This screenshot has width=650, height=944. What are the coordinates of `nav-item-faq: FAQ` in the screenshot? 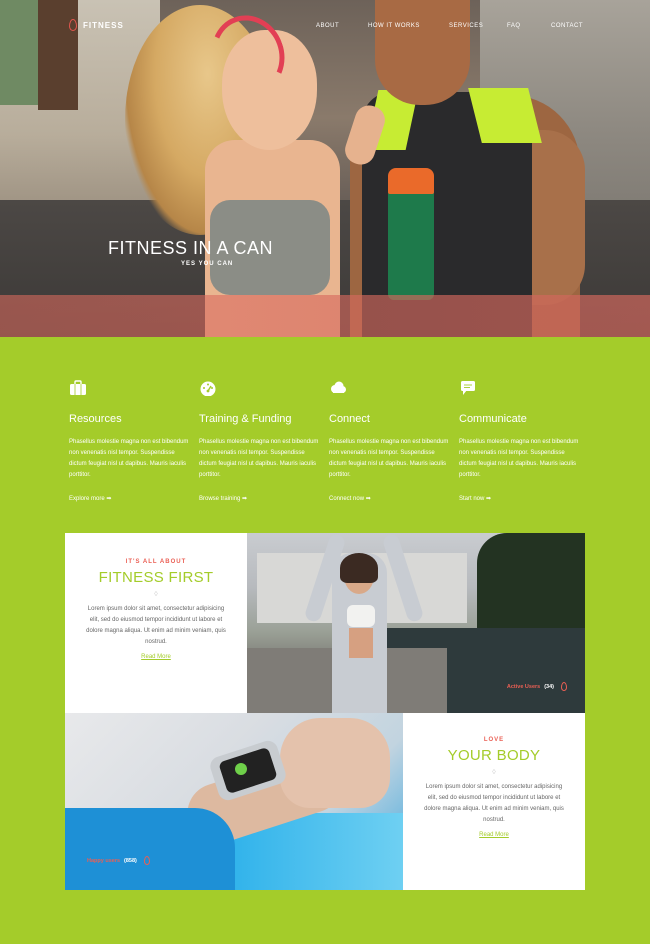 It's located at (514, 26).